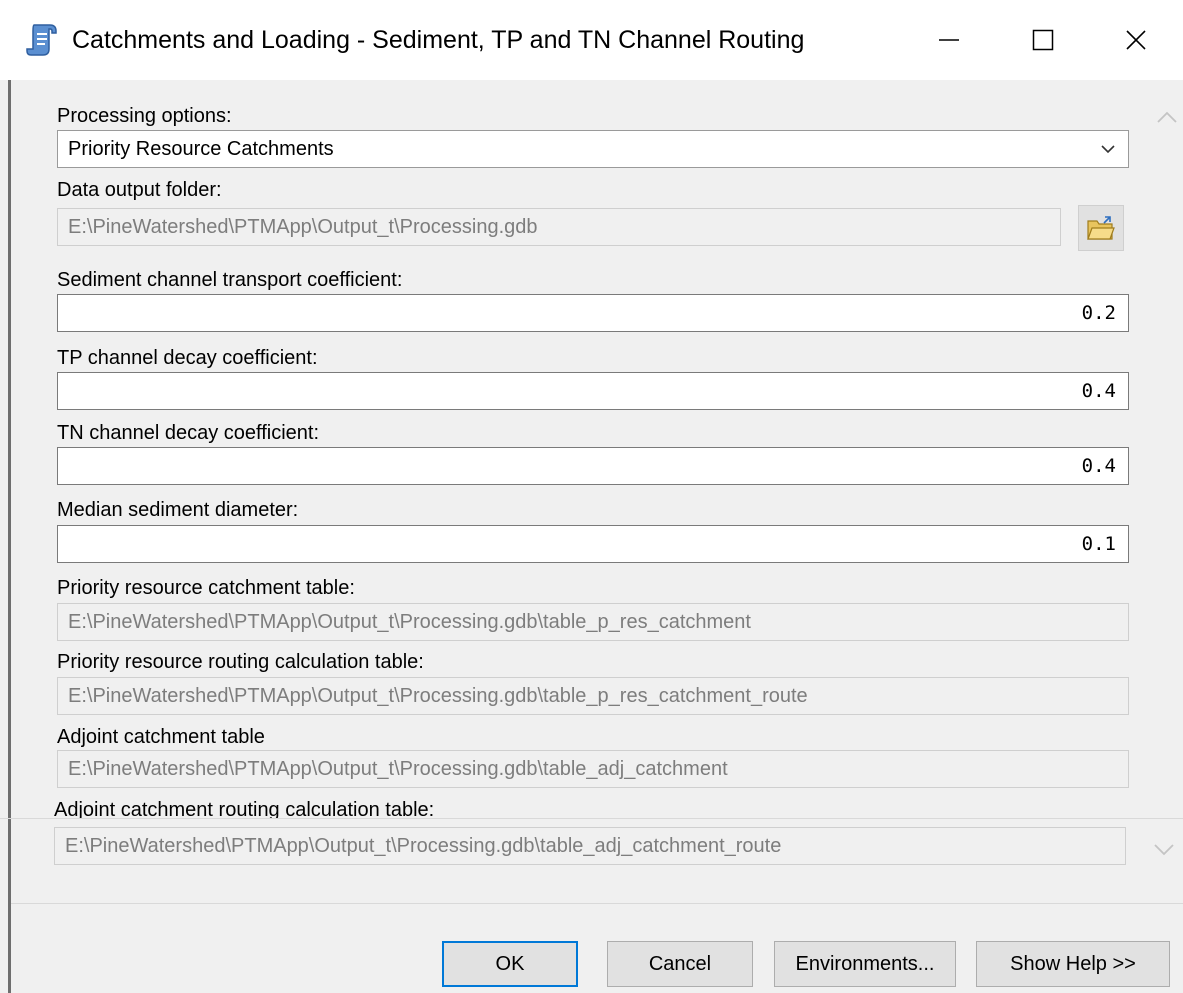  I want to click on script-tool-icon, so click(43, 40).